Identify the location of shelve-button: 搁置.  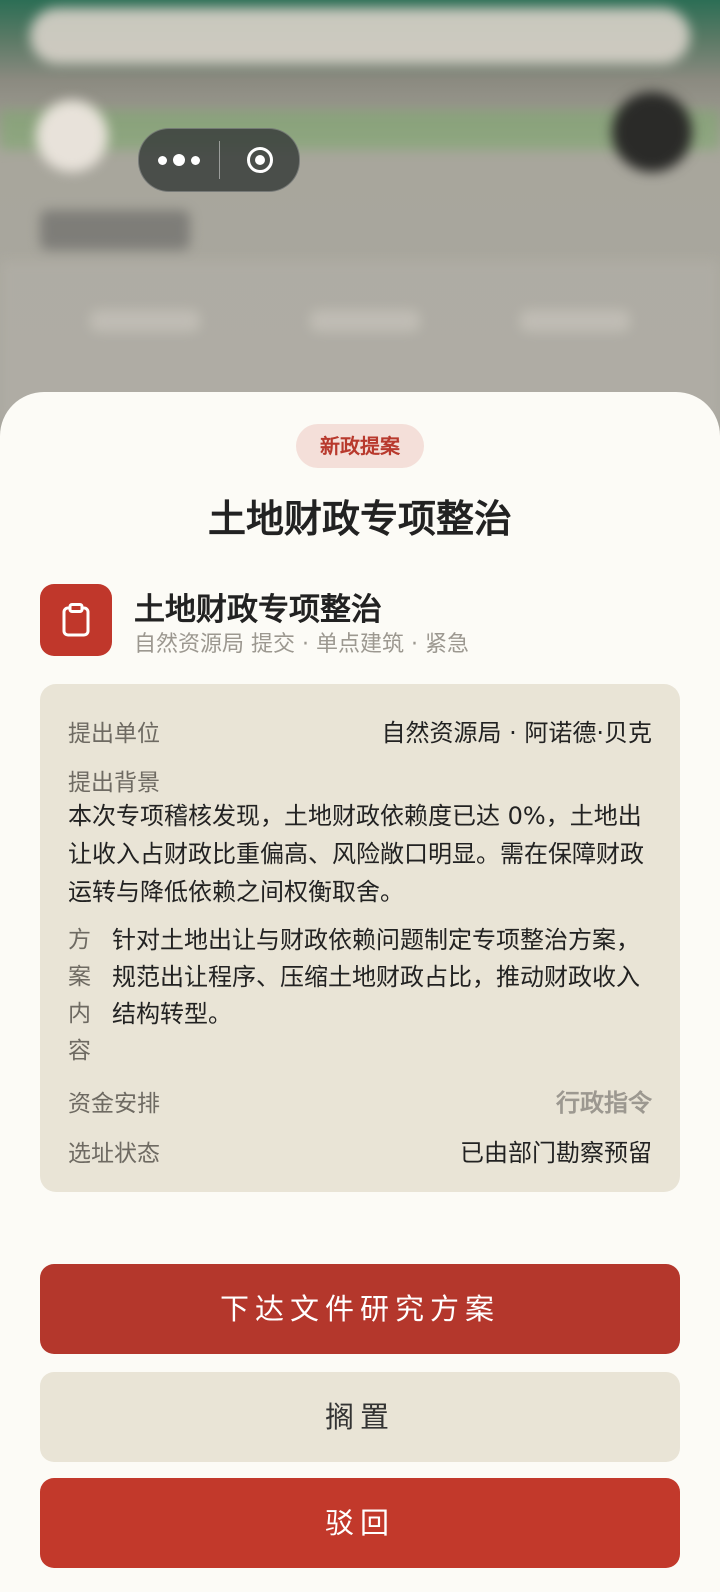
(360, 1417).